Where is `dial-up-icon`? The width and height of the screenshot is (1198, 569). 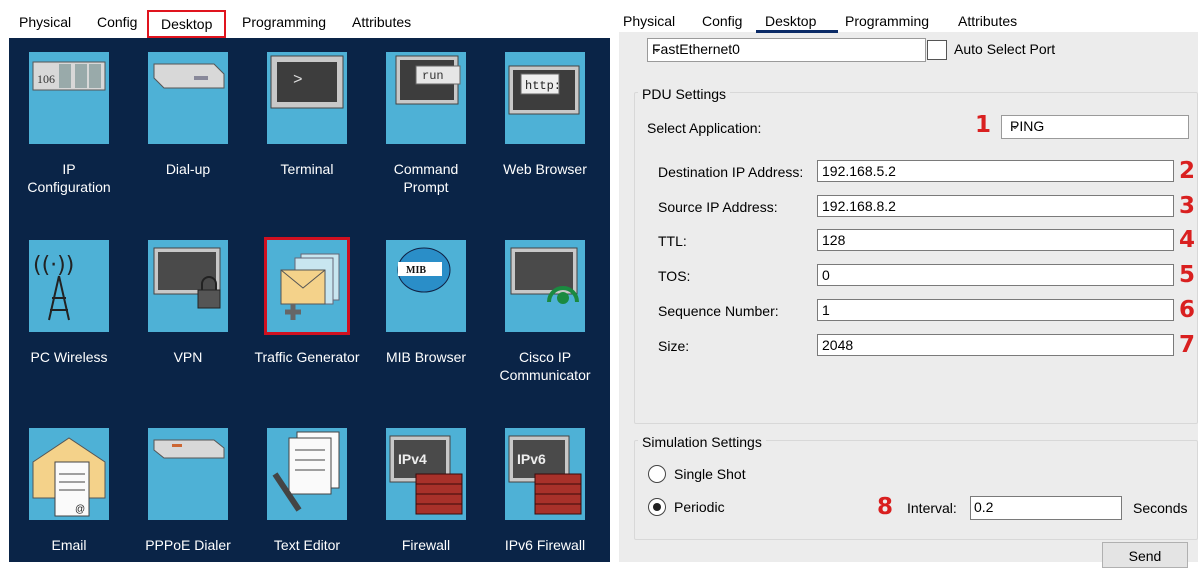
dial-up-icon is located at coordinates (188, 98).